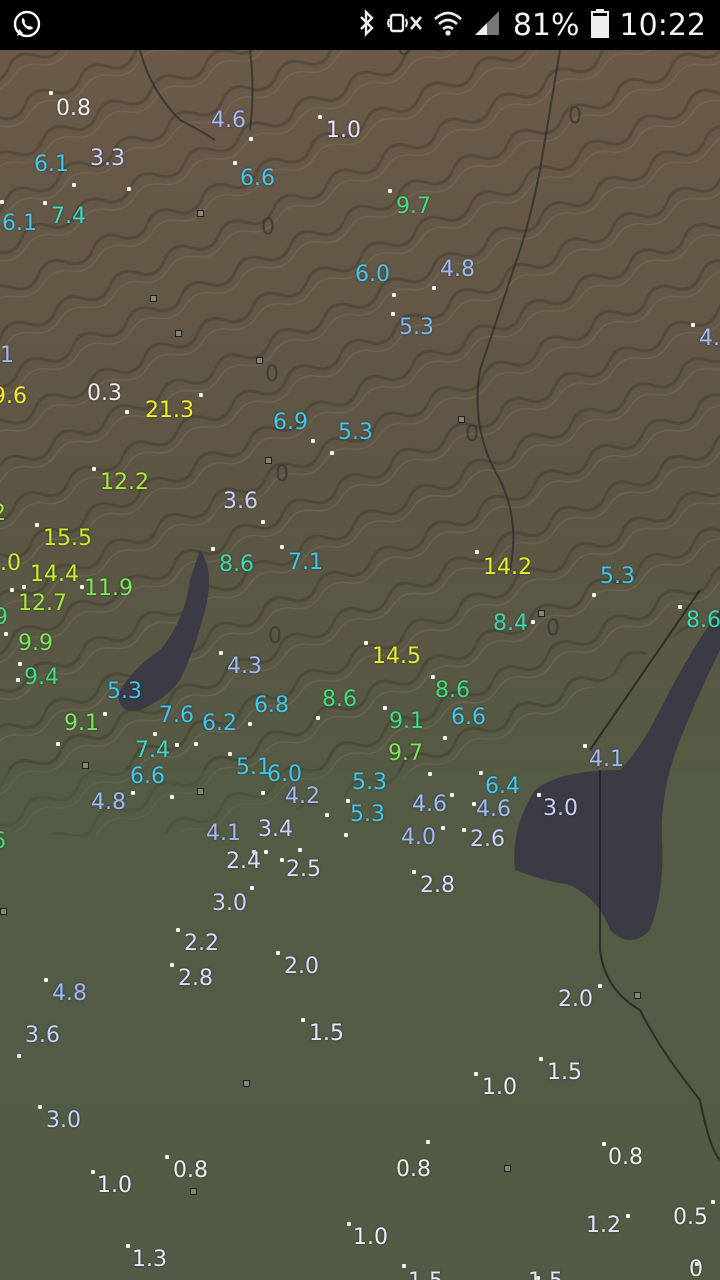 The height and width of the screenshot is (1280, 720). What do you see at coordinates (488, 25) in the screenshot?
I see `signal-icon` at bounding box center [488, 25].